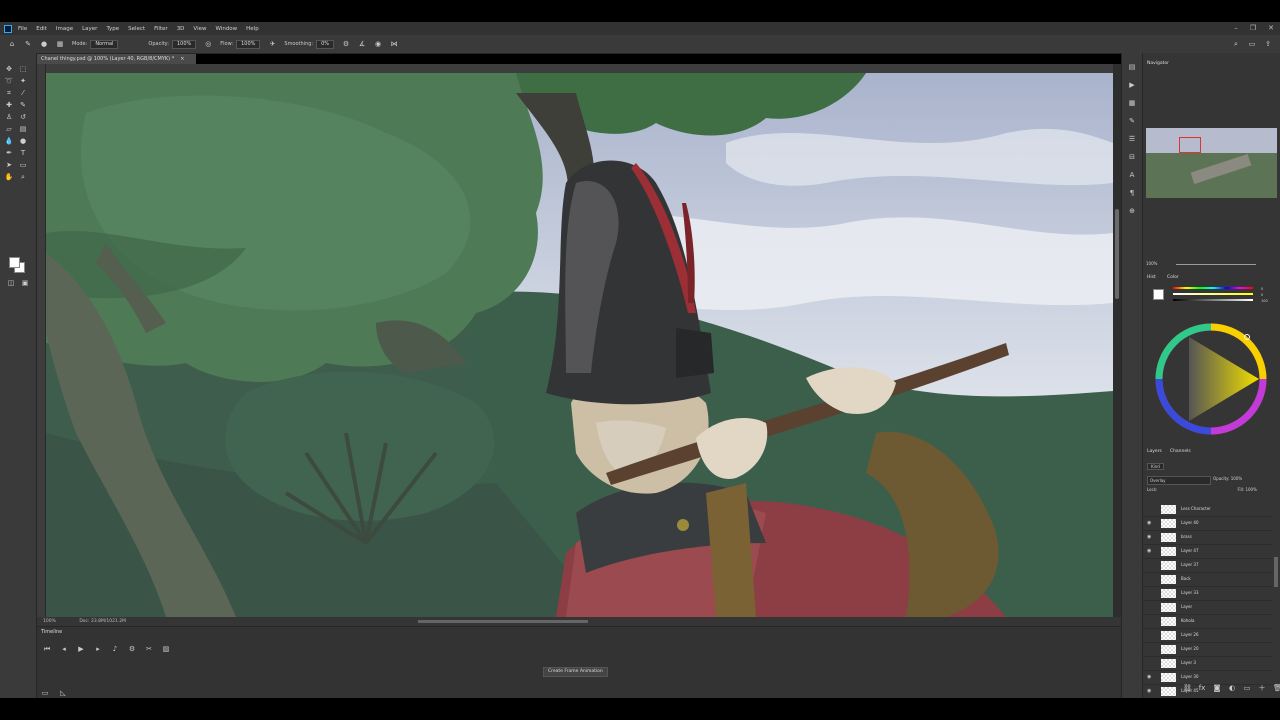 This screenshot has width=1280, height=720. What do you see at coordinates (325, 44) in the screenshot?
I see `smoothing-field: 0%` at bounding box center [325, 44].